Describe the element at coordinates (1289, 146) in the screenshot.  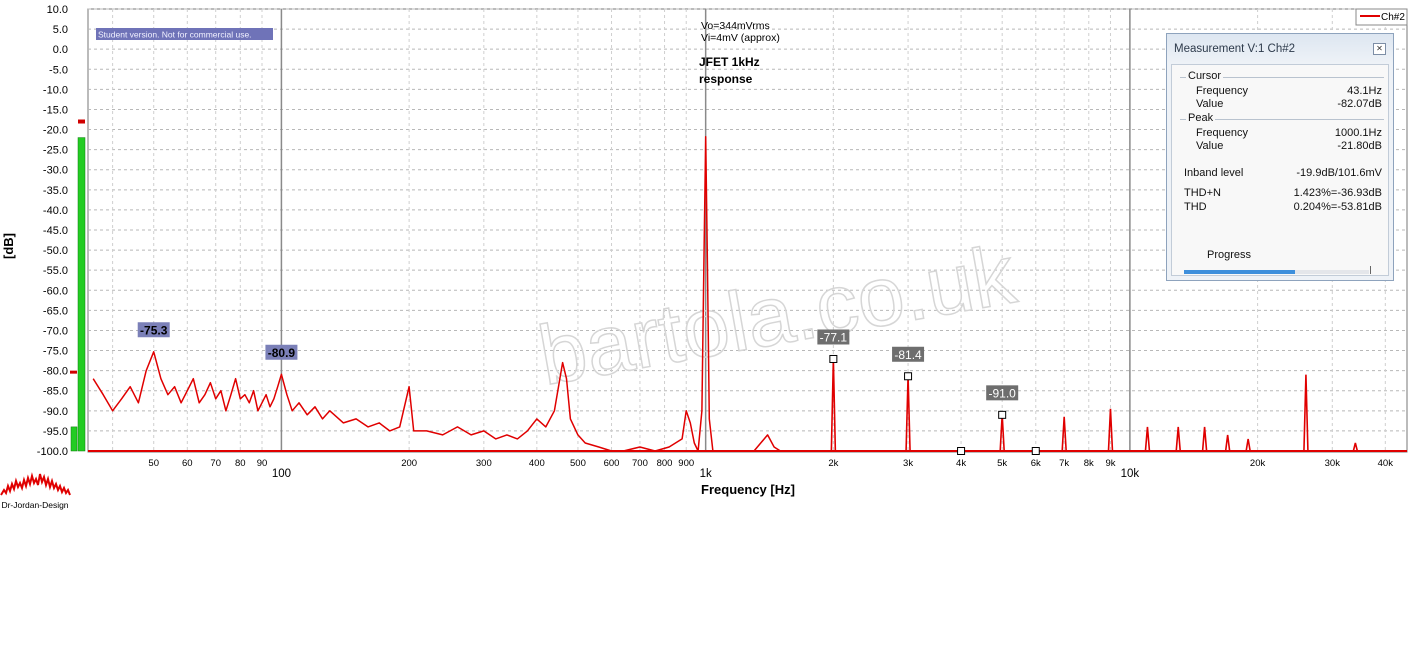
I see `peak-value-row: Value -21.80dB` at that location.